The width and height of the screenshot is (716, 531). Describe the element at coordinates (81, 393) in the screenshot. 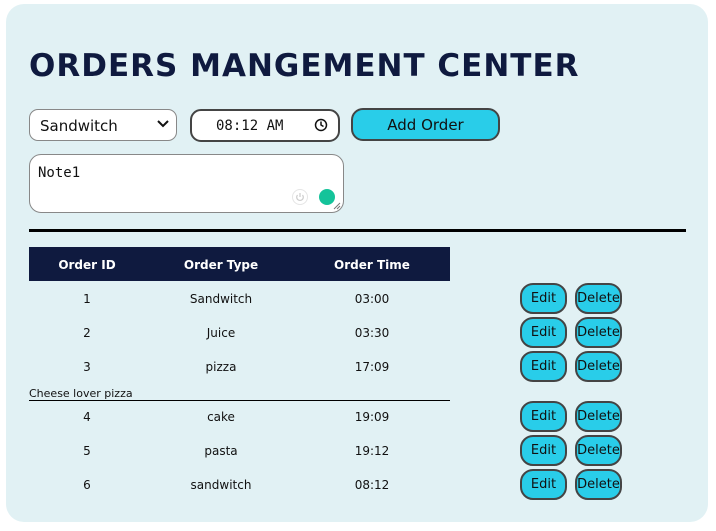

I see `order-note-text: Cheese lover pizza` at that location.